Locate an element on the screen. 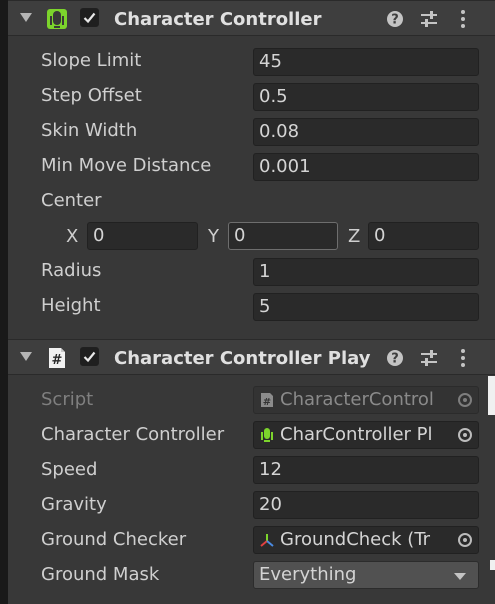  character-controller-play-enabled-checkbox is located at coordinates (89, 356).